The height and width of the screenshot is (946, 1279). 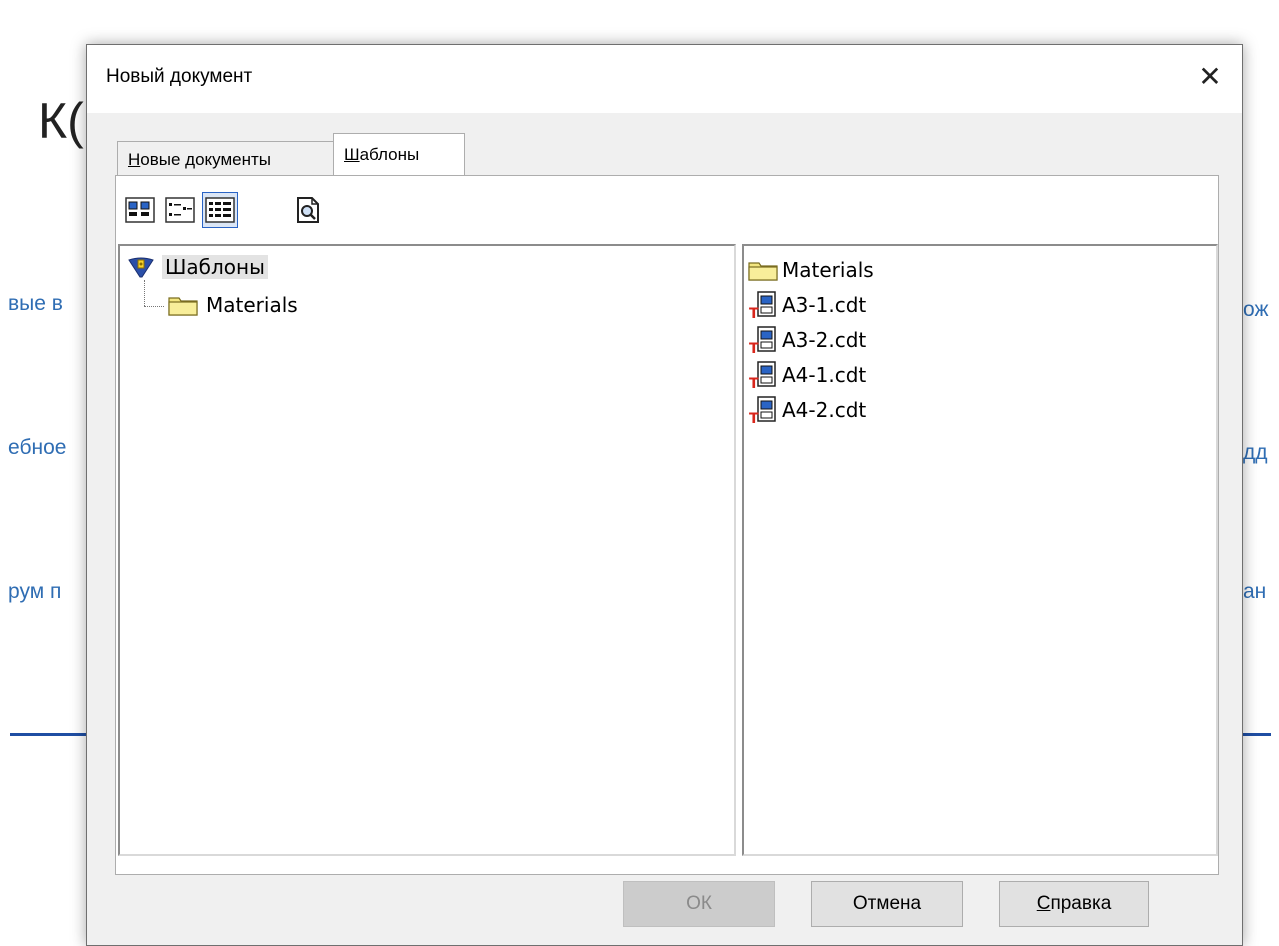 What do you see at coordinates (824, 304) in the screenshot?
I see `file-name: А3-1.cdt` at bounding box center [824, 304].